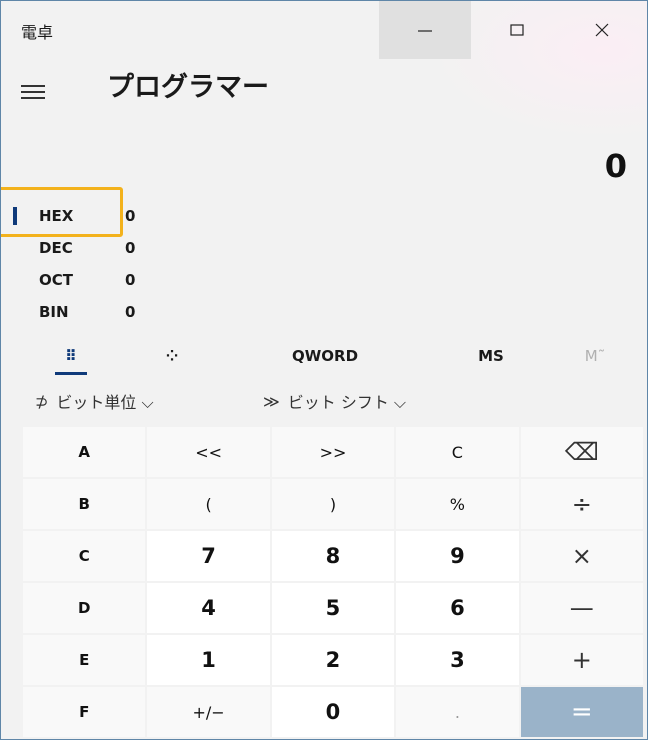 The image size is (648, 740). What do you see at coordinates (457, 712) in the screenshot?
I see `key-decimal: .` at bounding box center [457, 712].